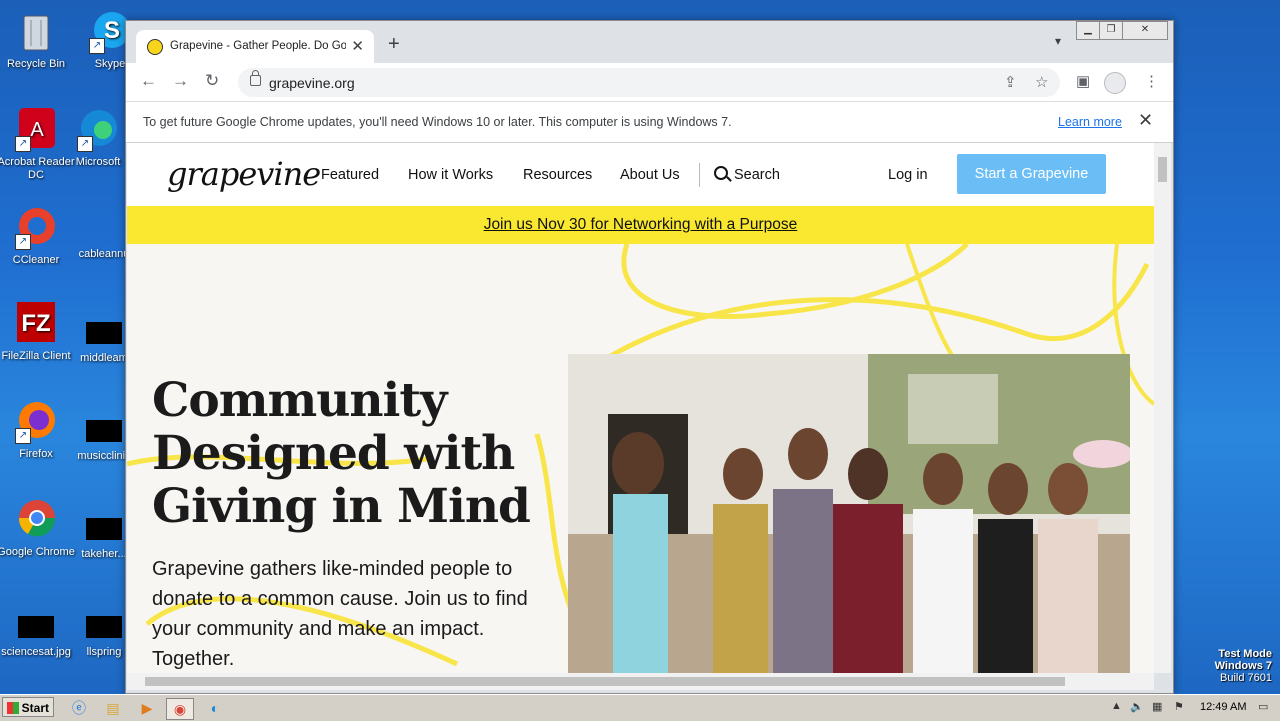 This screenshot has width=1280, height=721. I want to click on bookmark-star-icon: ☆, so click(1041, 82).